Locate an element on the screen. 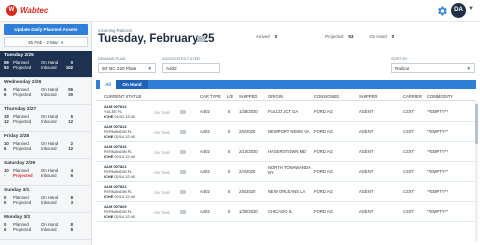 Image resolution: width=480 pixels, height=245 pixels. user-avatar: DA is located at coordinates (458, 10).